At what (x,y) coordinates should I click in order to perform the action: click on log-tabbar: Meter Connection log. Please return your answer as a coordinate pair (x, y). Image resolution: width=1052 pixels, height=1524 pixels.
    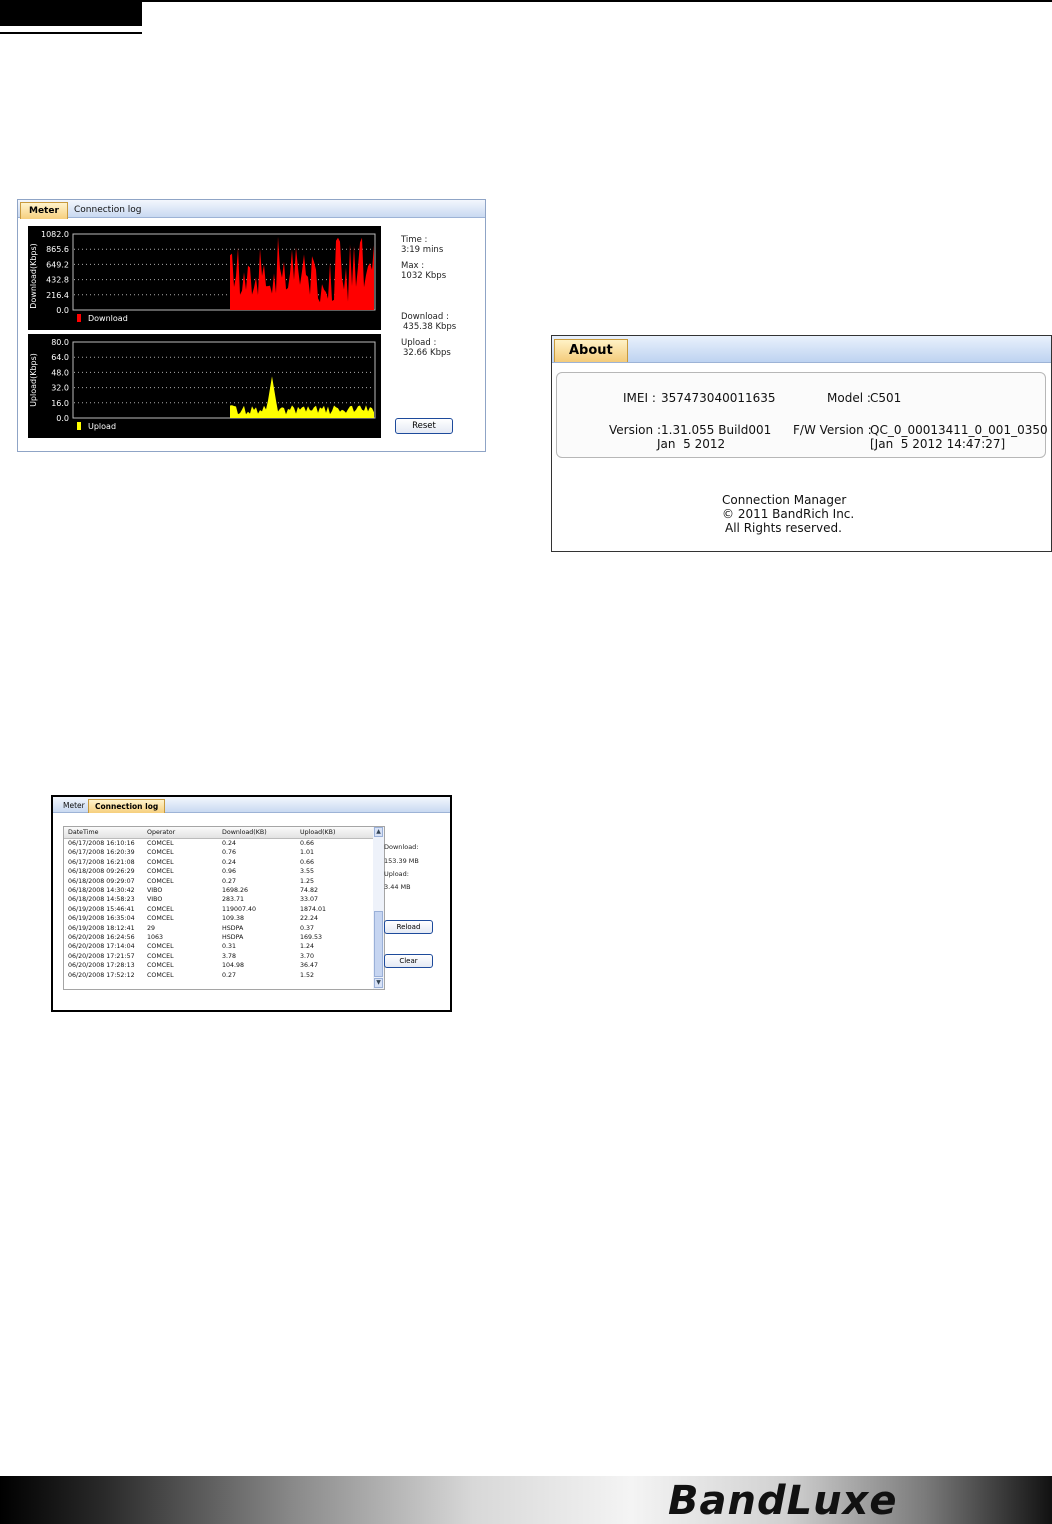
    Looking at the image, I should click on (251, 805).